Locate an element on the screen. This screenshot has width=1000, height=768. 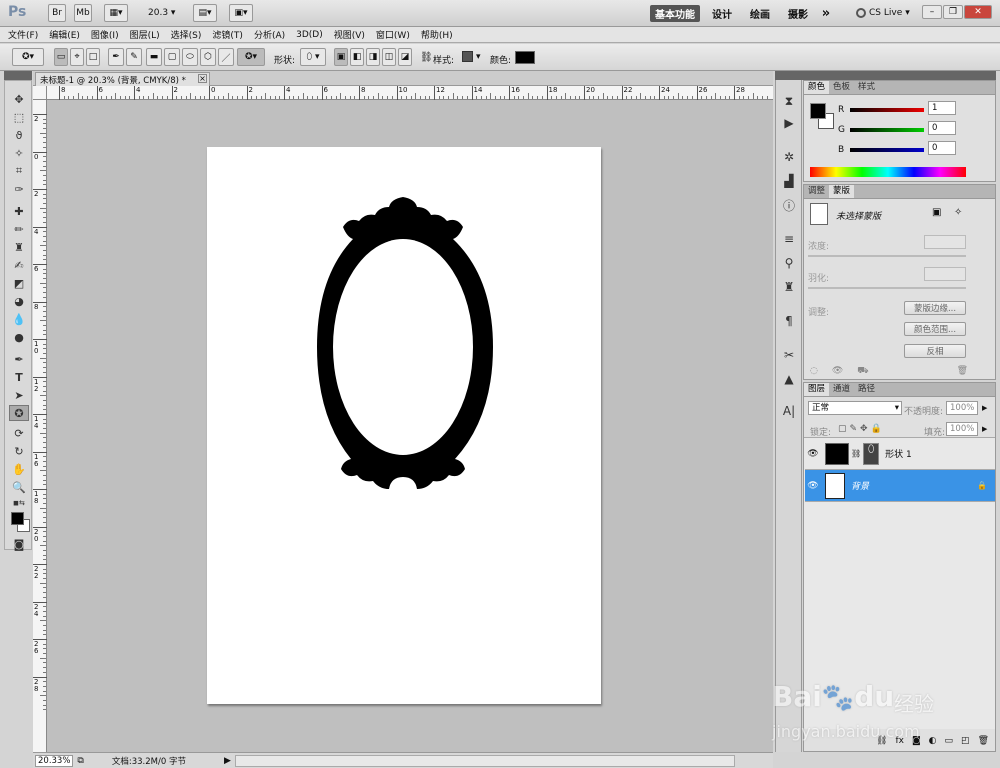
more-workspaces-button: » is located at coordinates (826, 13).